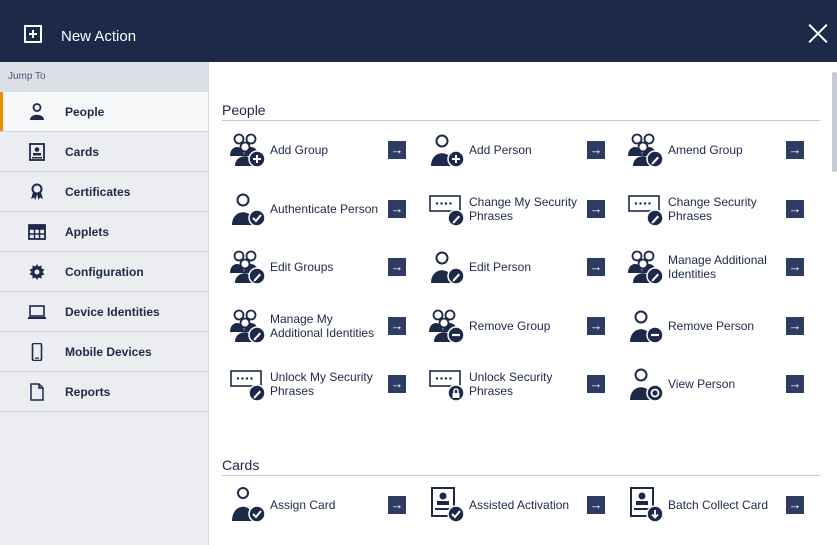  What do you see at coordinates (82, 151) in the screenshot?
I see `sidebar-item-label: Cards` at bounding box center [82, 151].